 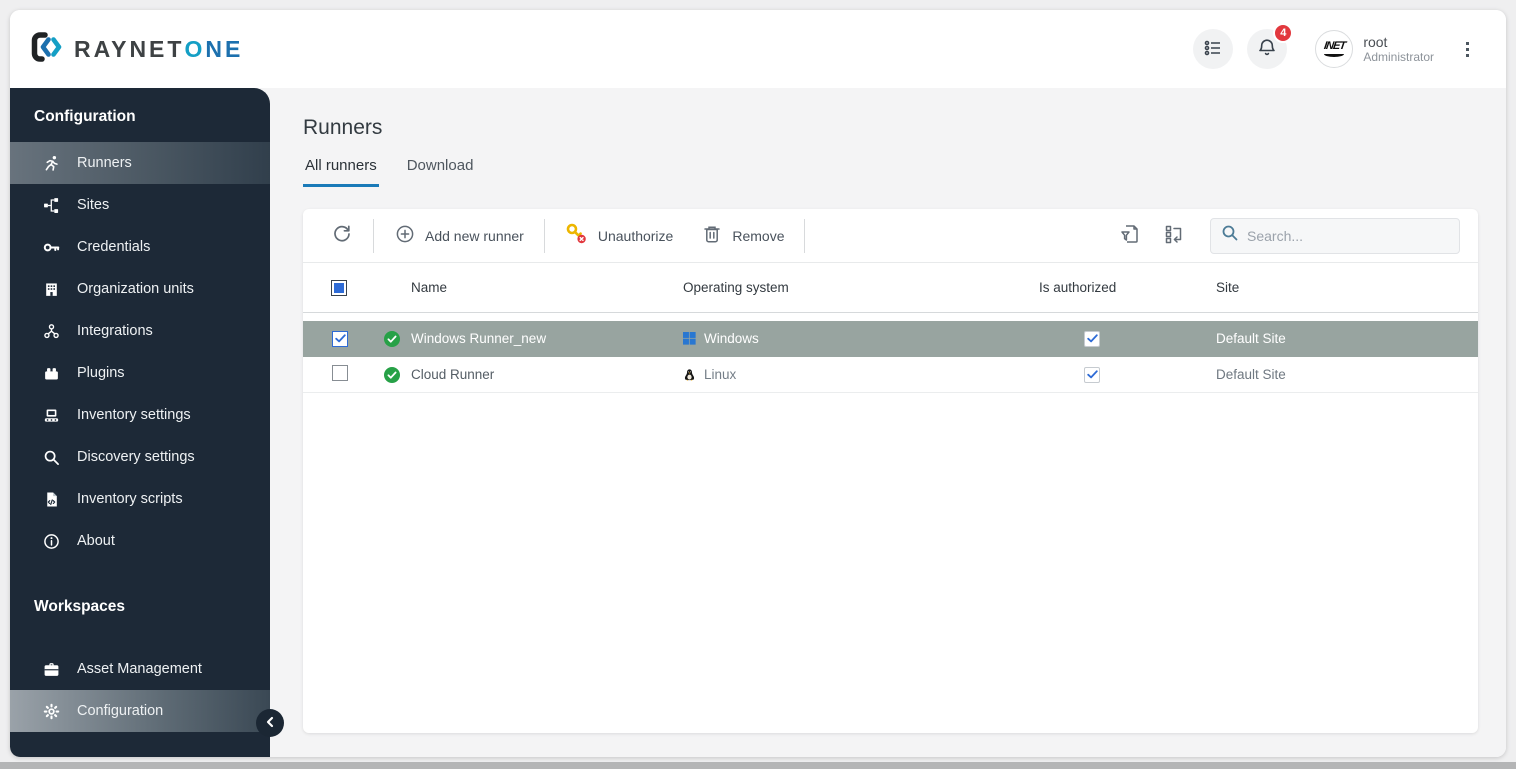 What do you see at coordinates (1251, 374) in the screenshot?
I see `site-label: Default Site` at bounding box center [1251, 374].